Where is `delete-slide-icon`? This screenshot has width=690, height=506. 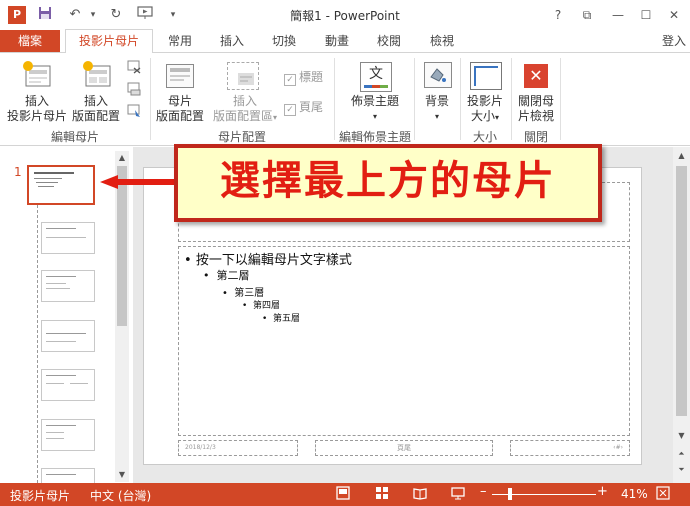 delete-slide-icon is located at coordinates (134, 67).